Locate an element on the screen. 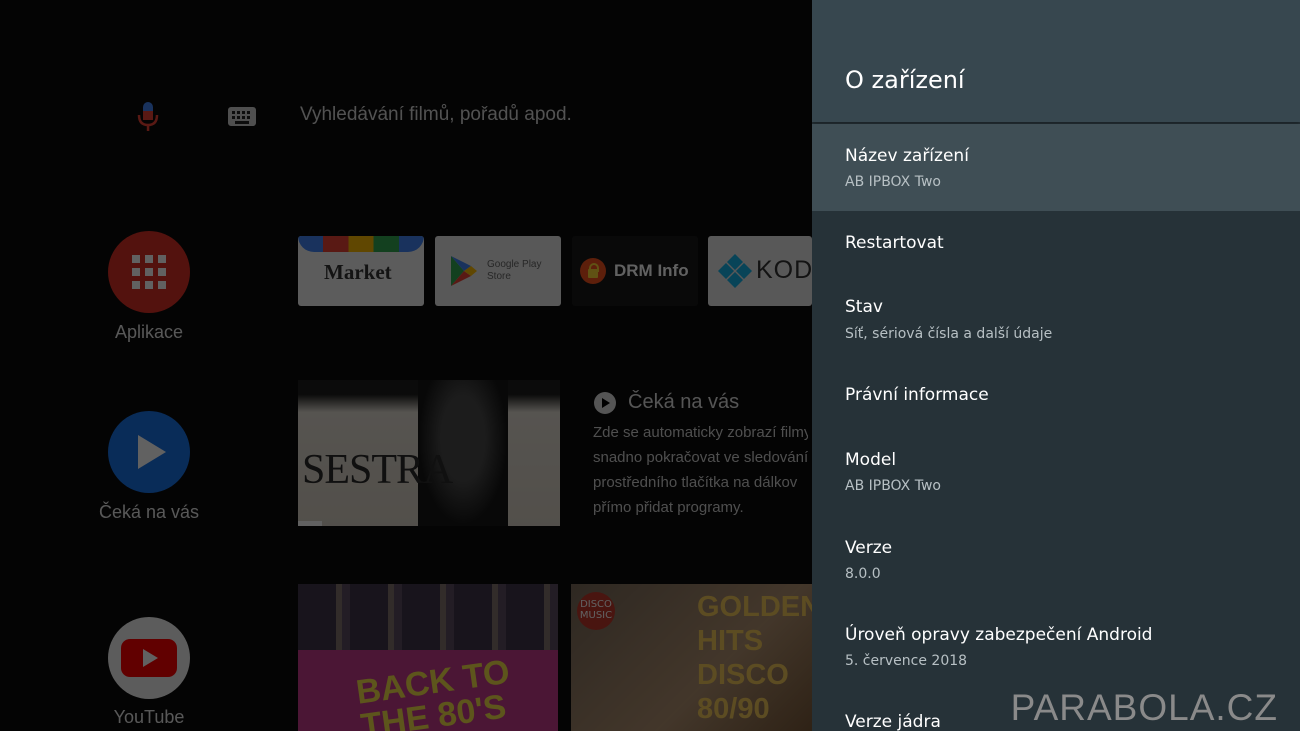 Image resolution: width=1300 pixels, height=731 pixels. lock-icon is located at coordinates (593, 271).